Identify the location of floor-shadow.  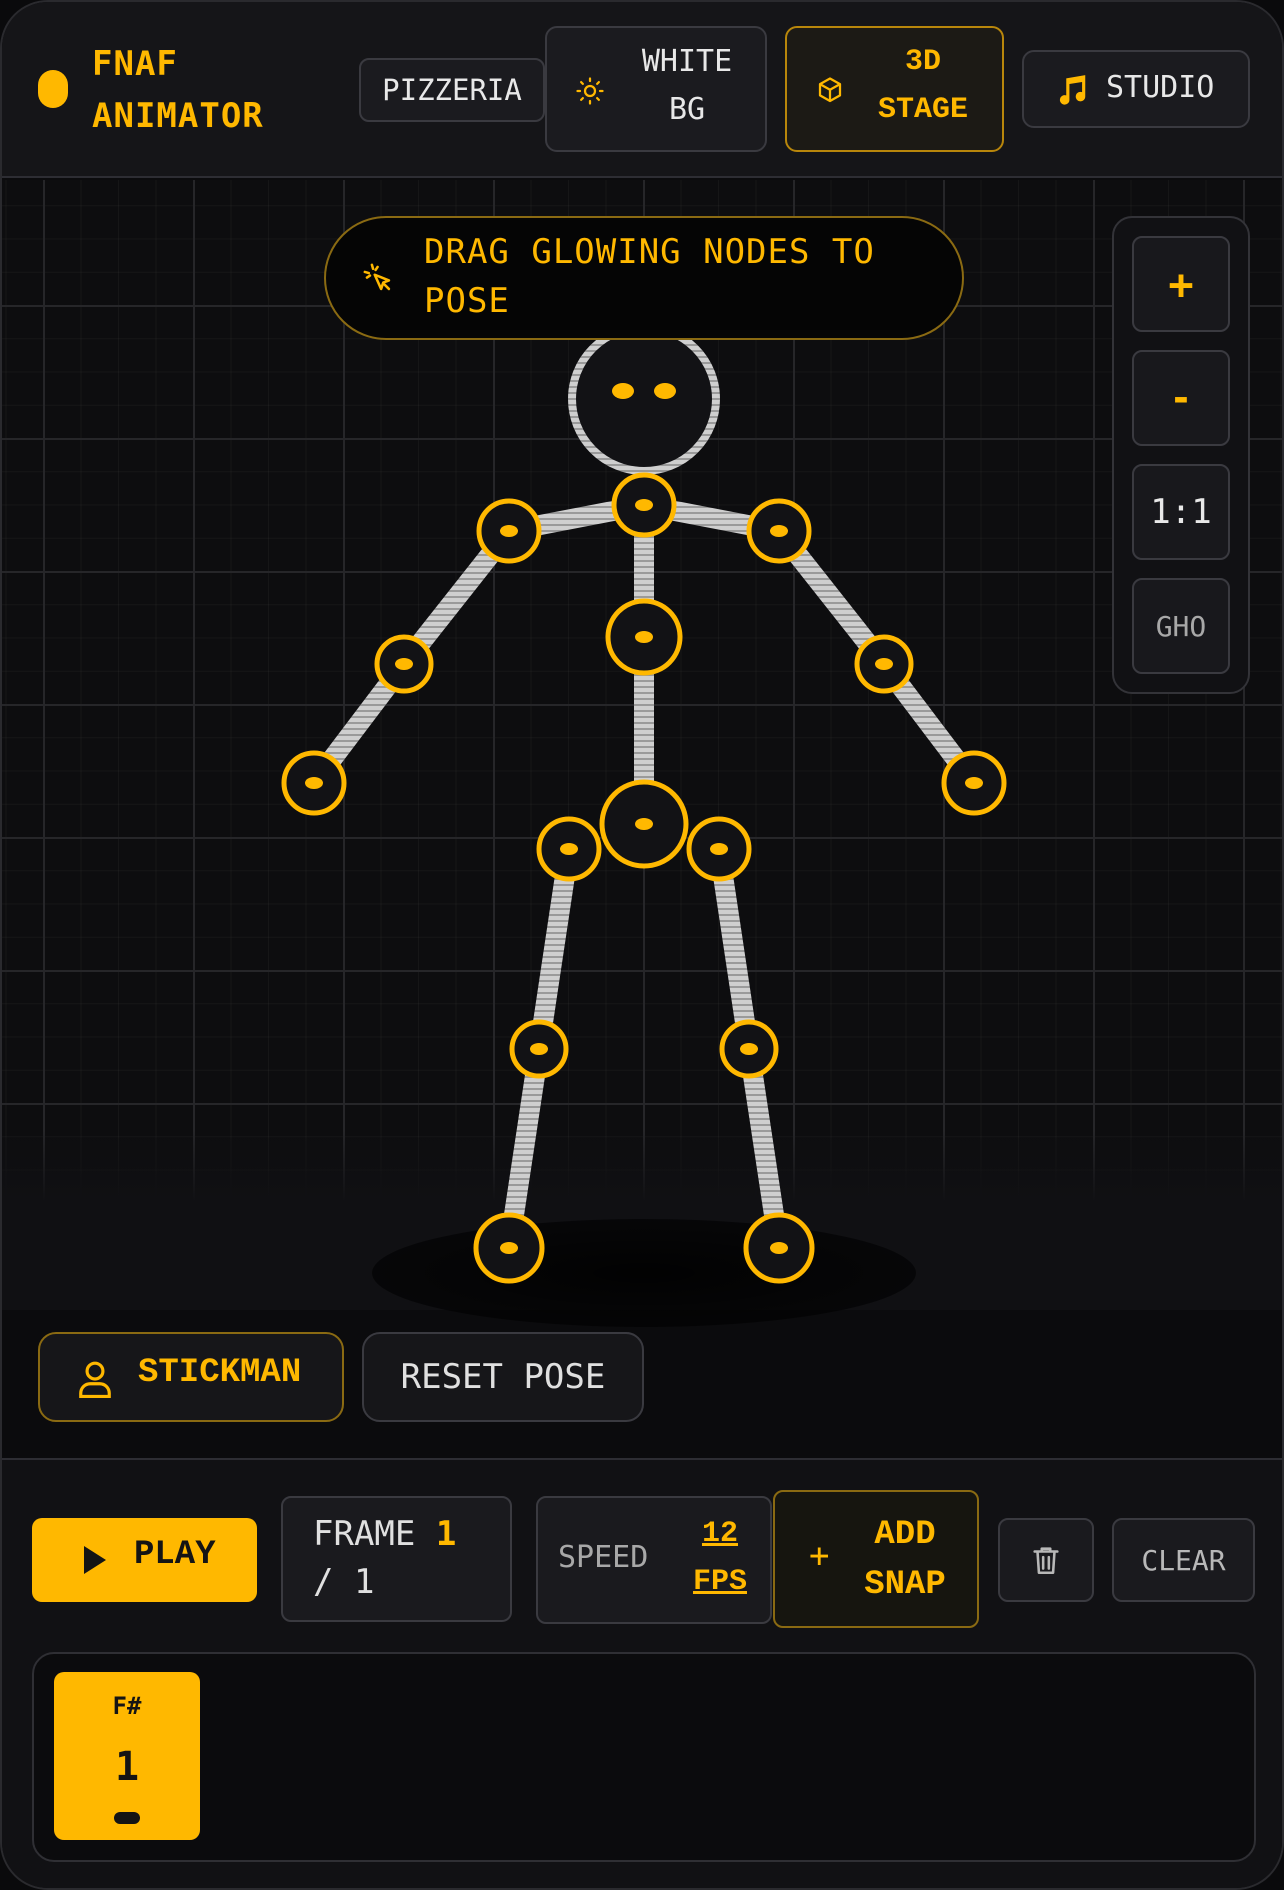
(644, 1273).